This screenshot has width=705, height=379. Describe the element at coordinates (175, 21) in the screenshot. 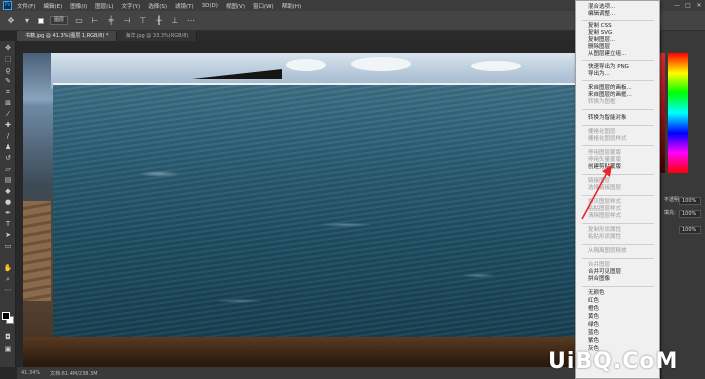

I see `align-bottom-icon: ⊥` at that location.